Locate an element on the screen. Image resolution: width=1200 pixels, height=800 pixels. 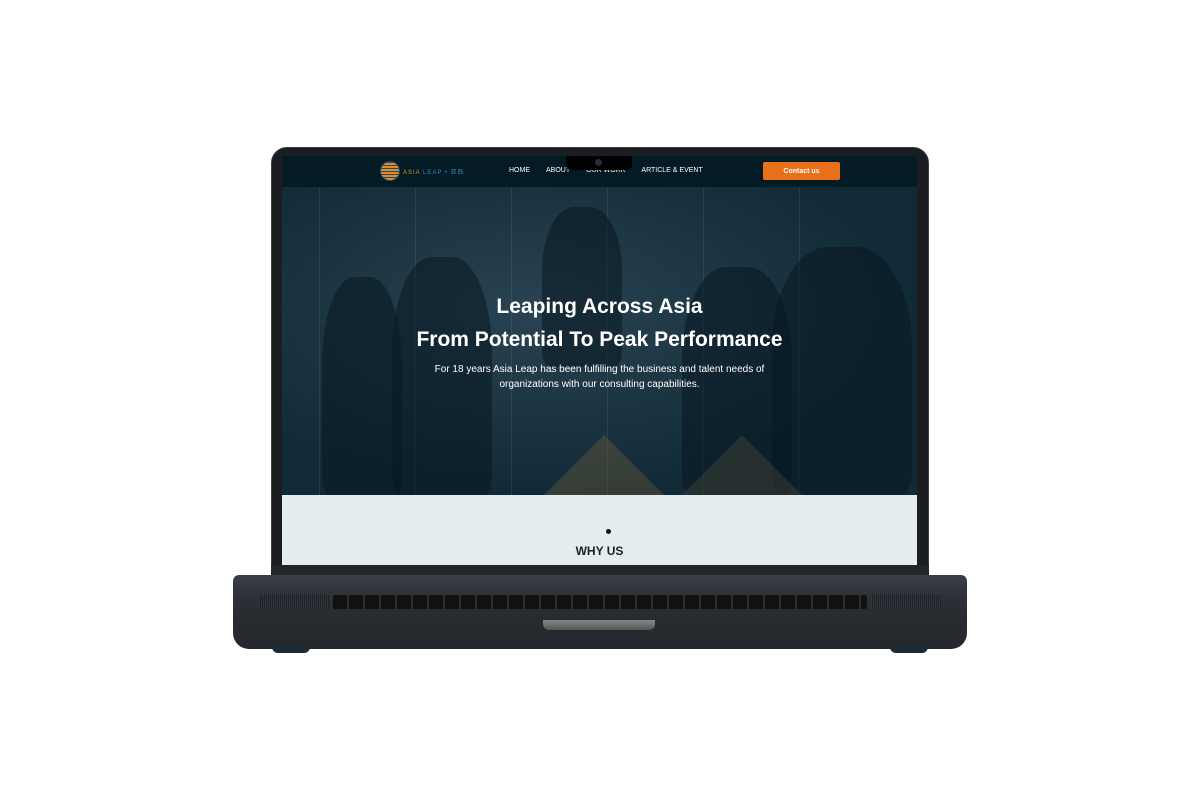
logo-text: ASIA LEAP • 亚跃 is located at coordinates (434, 172).